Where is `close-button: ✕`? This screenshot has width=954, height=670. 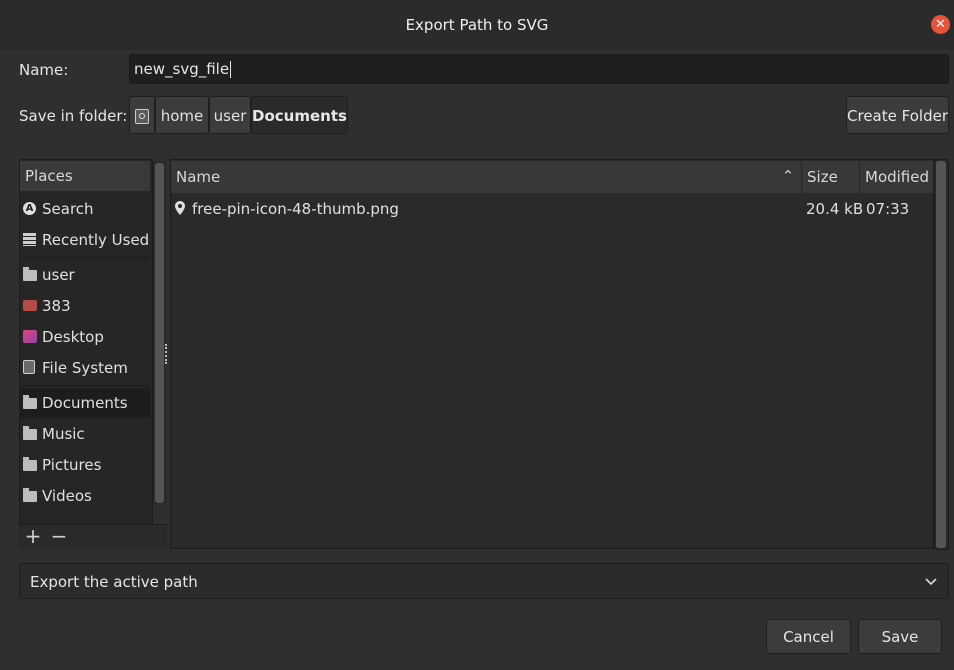 close-button: ✕ is located at coordinates (940, 24).